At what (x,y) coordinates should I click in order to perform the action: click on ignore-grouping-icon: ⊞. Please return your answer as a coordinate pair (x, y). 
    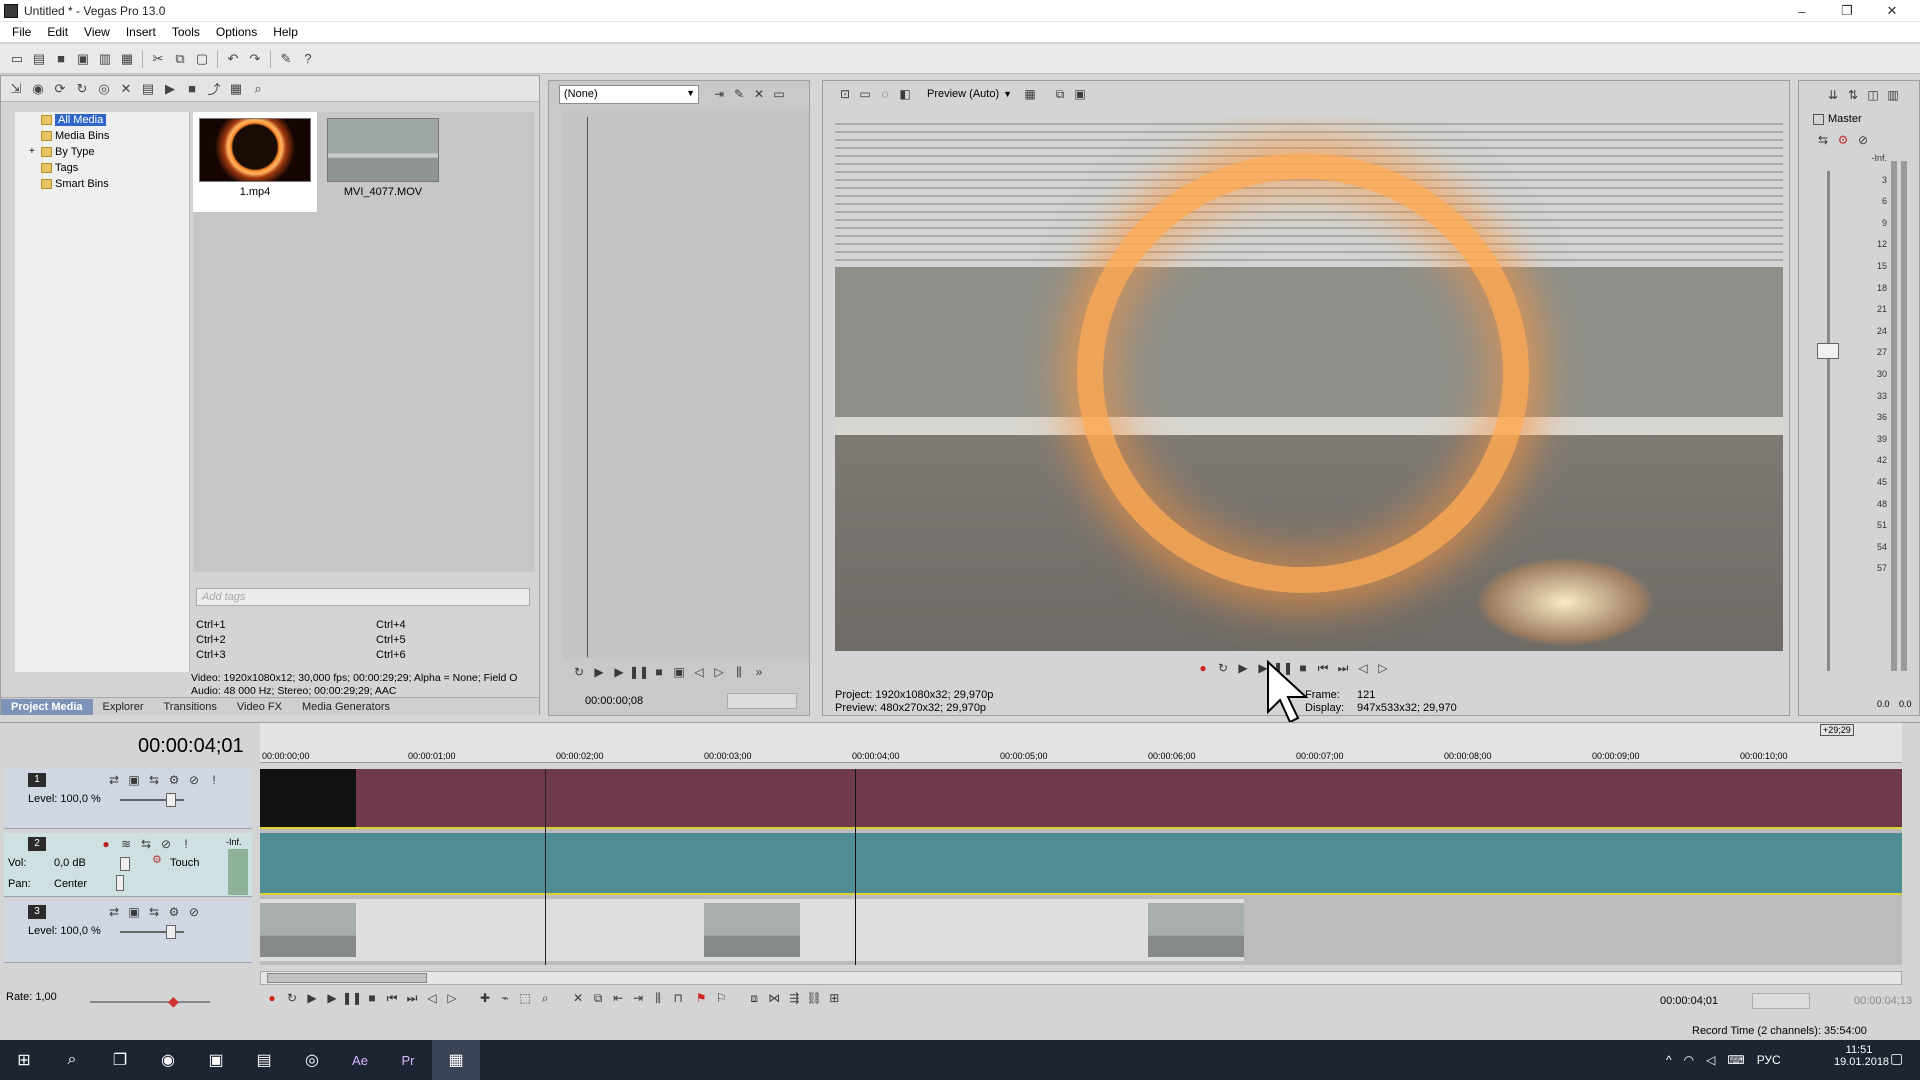
    Looking at the image, I should click on (834, 998).